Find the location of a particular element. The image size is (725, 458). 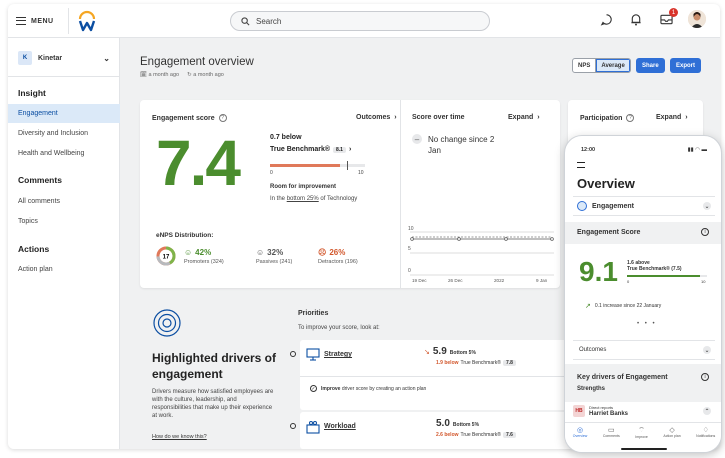

menu-label: MENU is located at coordinates (42, 21).